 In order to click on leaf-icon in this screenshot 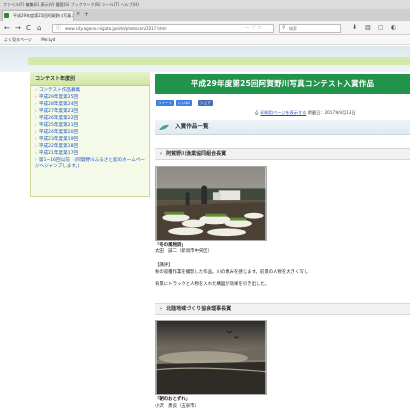, I will do `click(164, 127)`.